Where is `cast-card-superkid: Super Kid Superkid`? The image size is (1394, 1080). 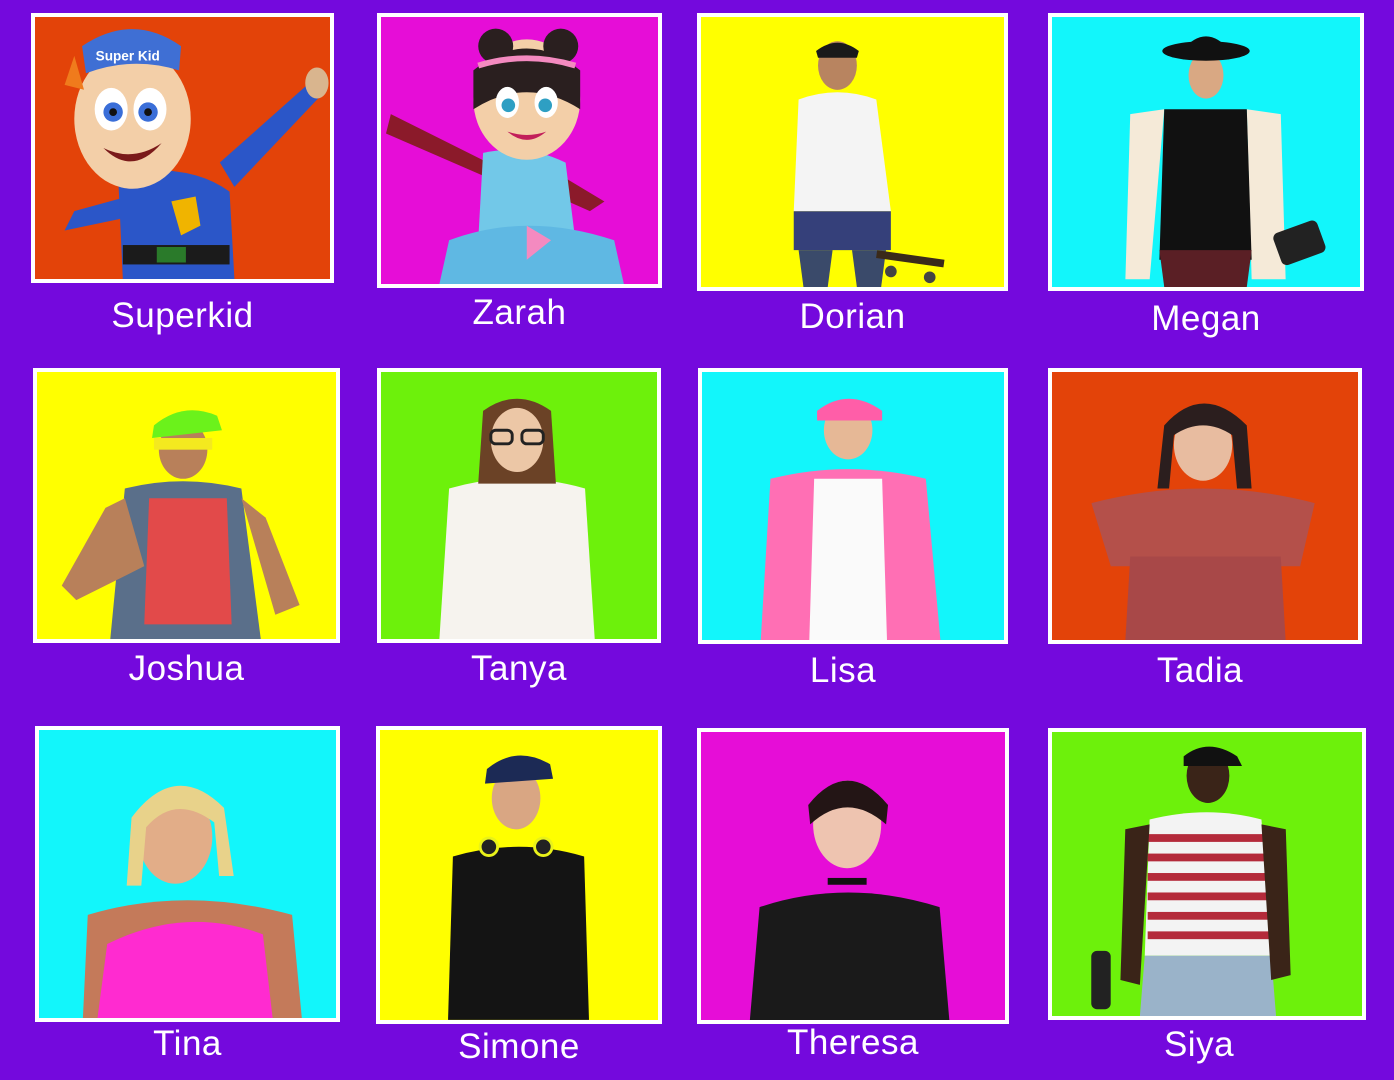 cast-card-superkid: Super Kid Superkid is located at coordinates (201, 185).